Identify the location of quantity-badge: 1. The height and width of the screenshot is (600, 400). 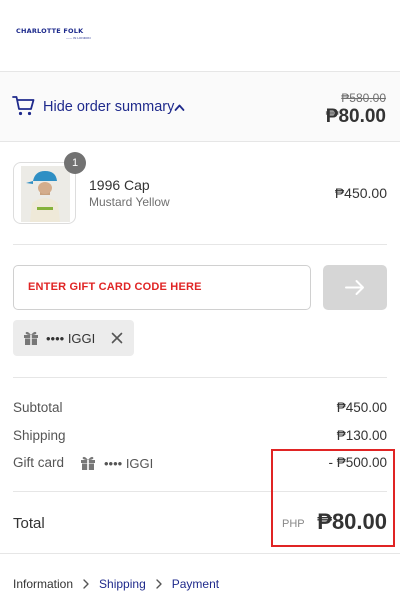
(75, 163).